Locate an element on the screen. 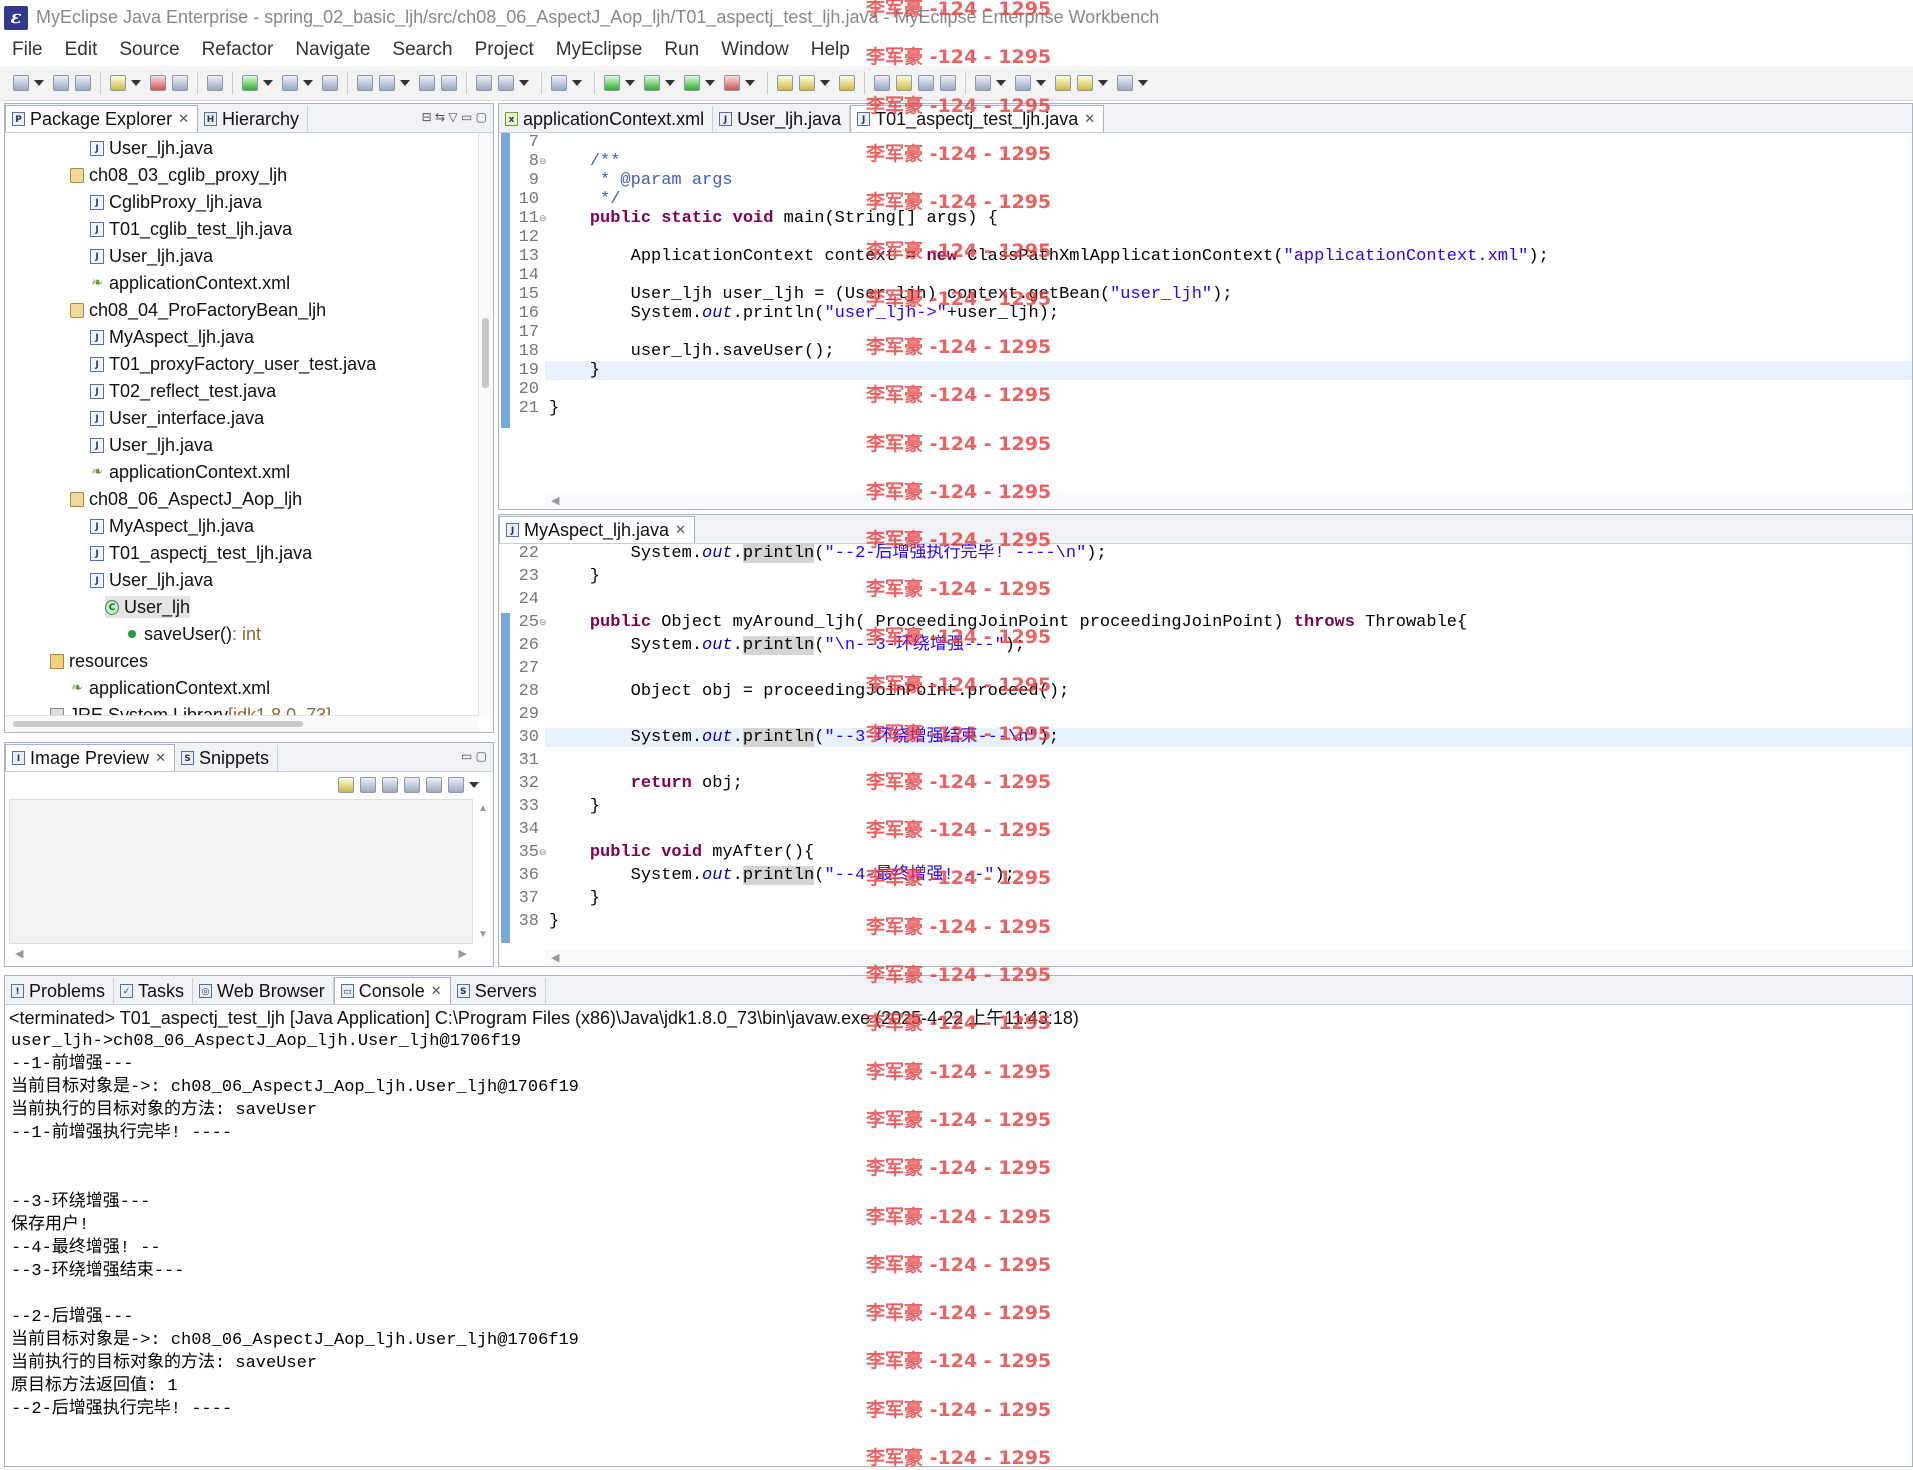  tab-tasks: ✓ Tasks is located at coordinates (154, 991).